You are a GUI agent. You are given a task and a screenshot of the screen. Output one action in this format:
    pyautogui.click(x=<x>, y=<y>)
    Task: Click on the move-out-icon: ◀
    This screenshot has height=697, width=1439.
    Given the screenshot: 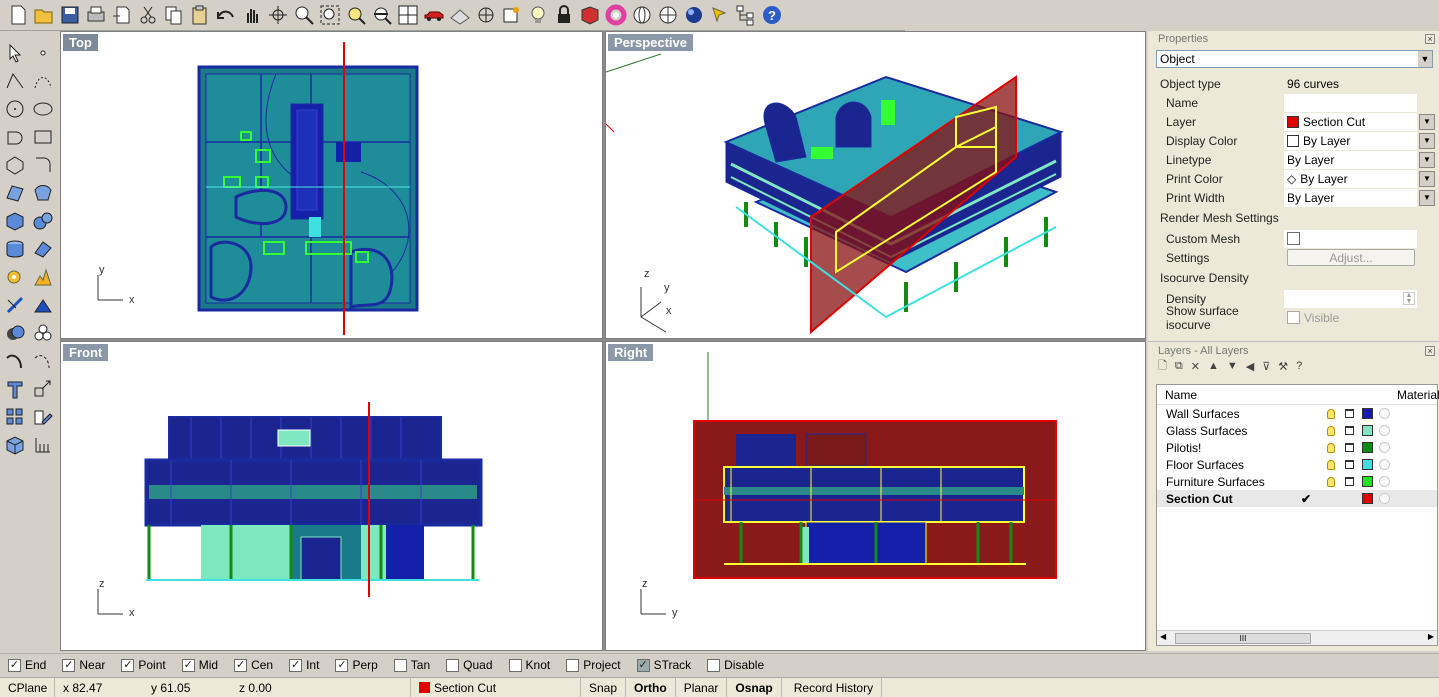 What is the action you would take?
    pyautogui.click(x=1250, y=366)
    